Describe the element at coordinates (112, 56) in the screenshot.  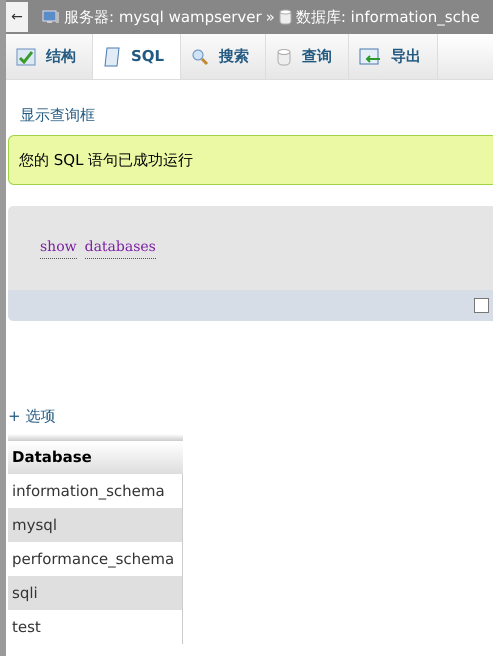
I see `scroll-icon` at that location.